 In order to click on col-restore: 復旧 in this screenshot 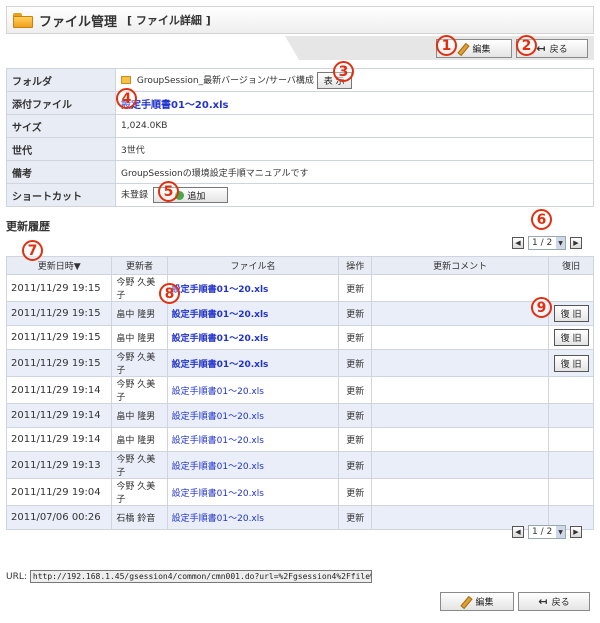, I will do `click(571, 265)`.